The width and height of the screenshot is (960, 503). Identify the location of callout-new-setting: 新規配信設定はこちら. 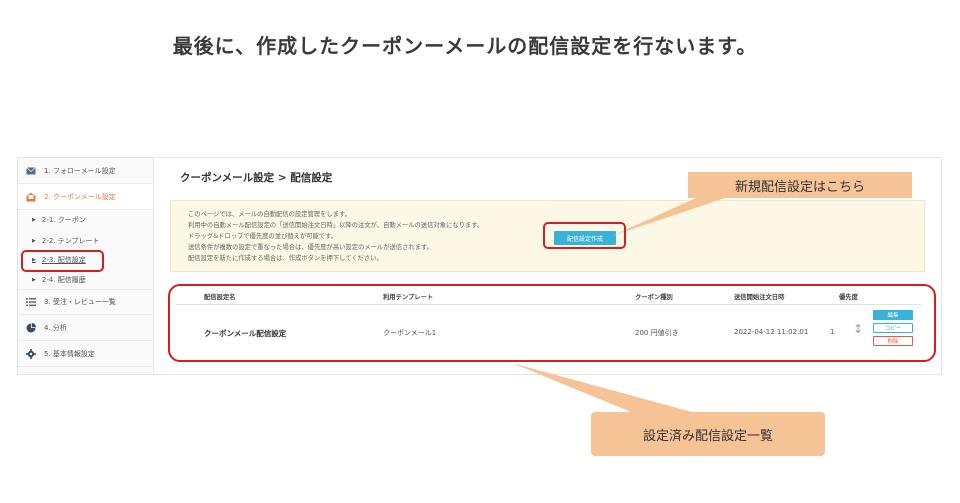
(800, 185).